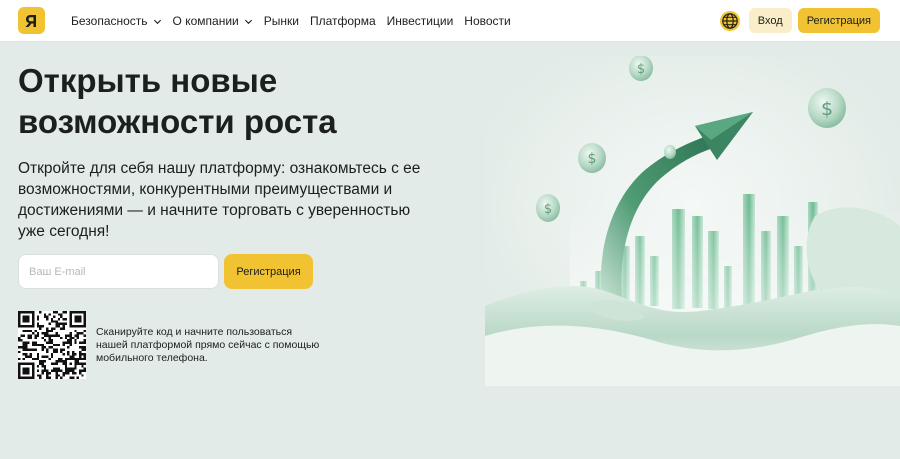 This screenshot has height=459, width=900. I want to click on nav-item-label: Рынки, so click(281, 21).